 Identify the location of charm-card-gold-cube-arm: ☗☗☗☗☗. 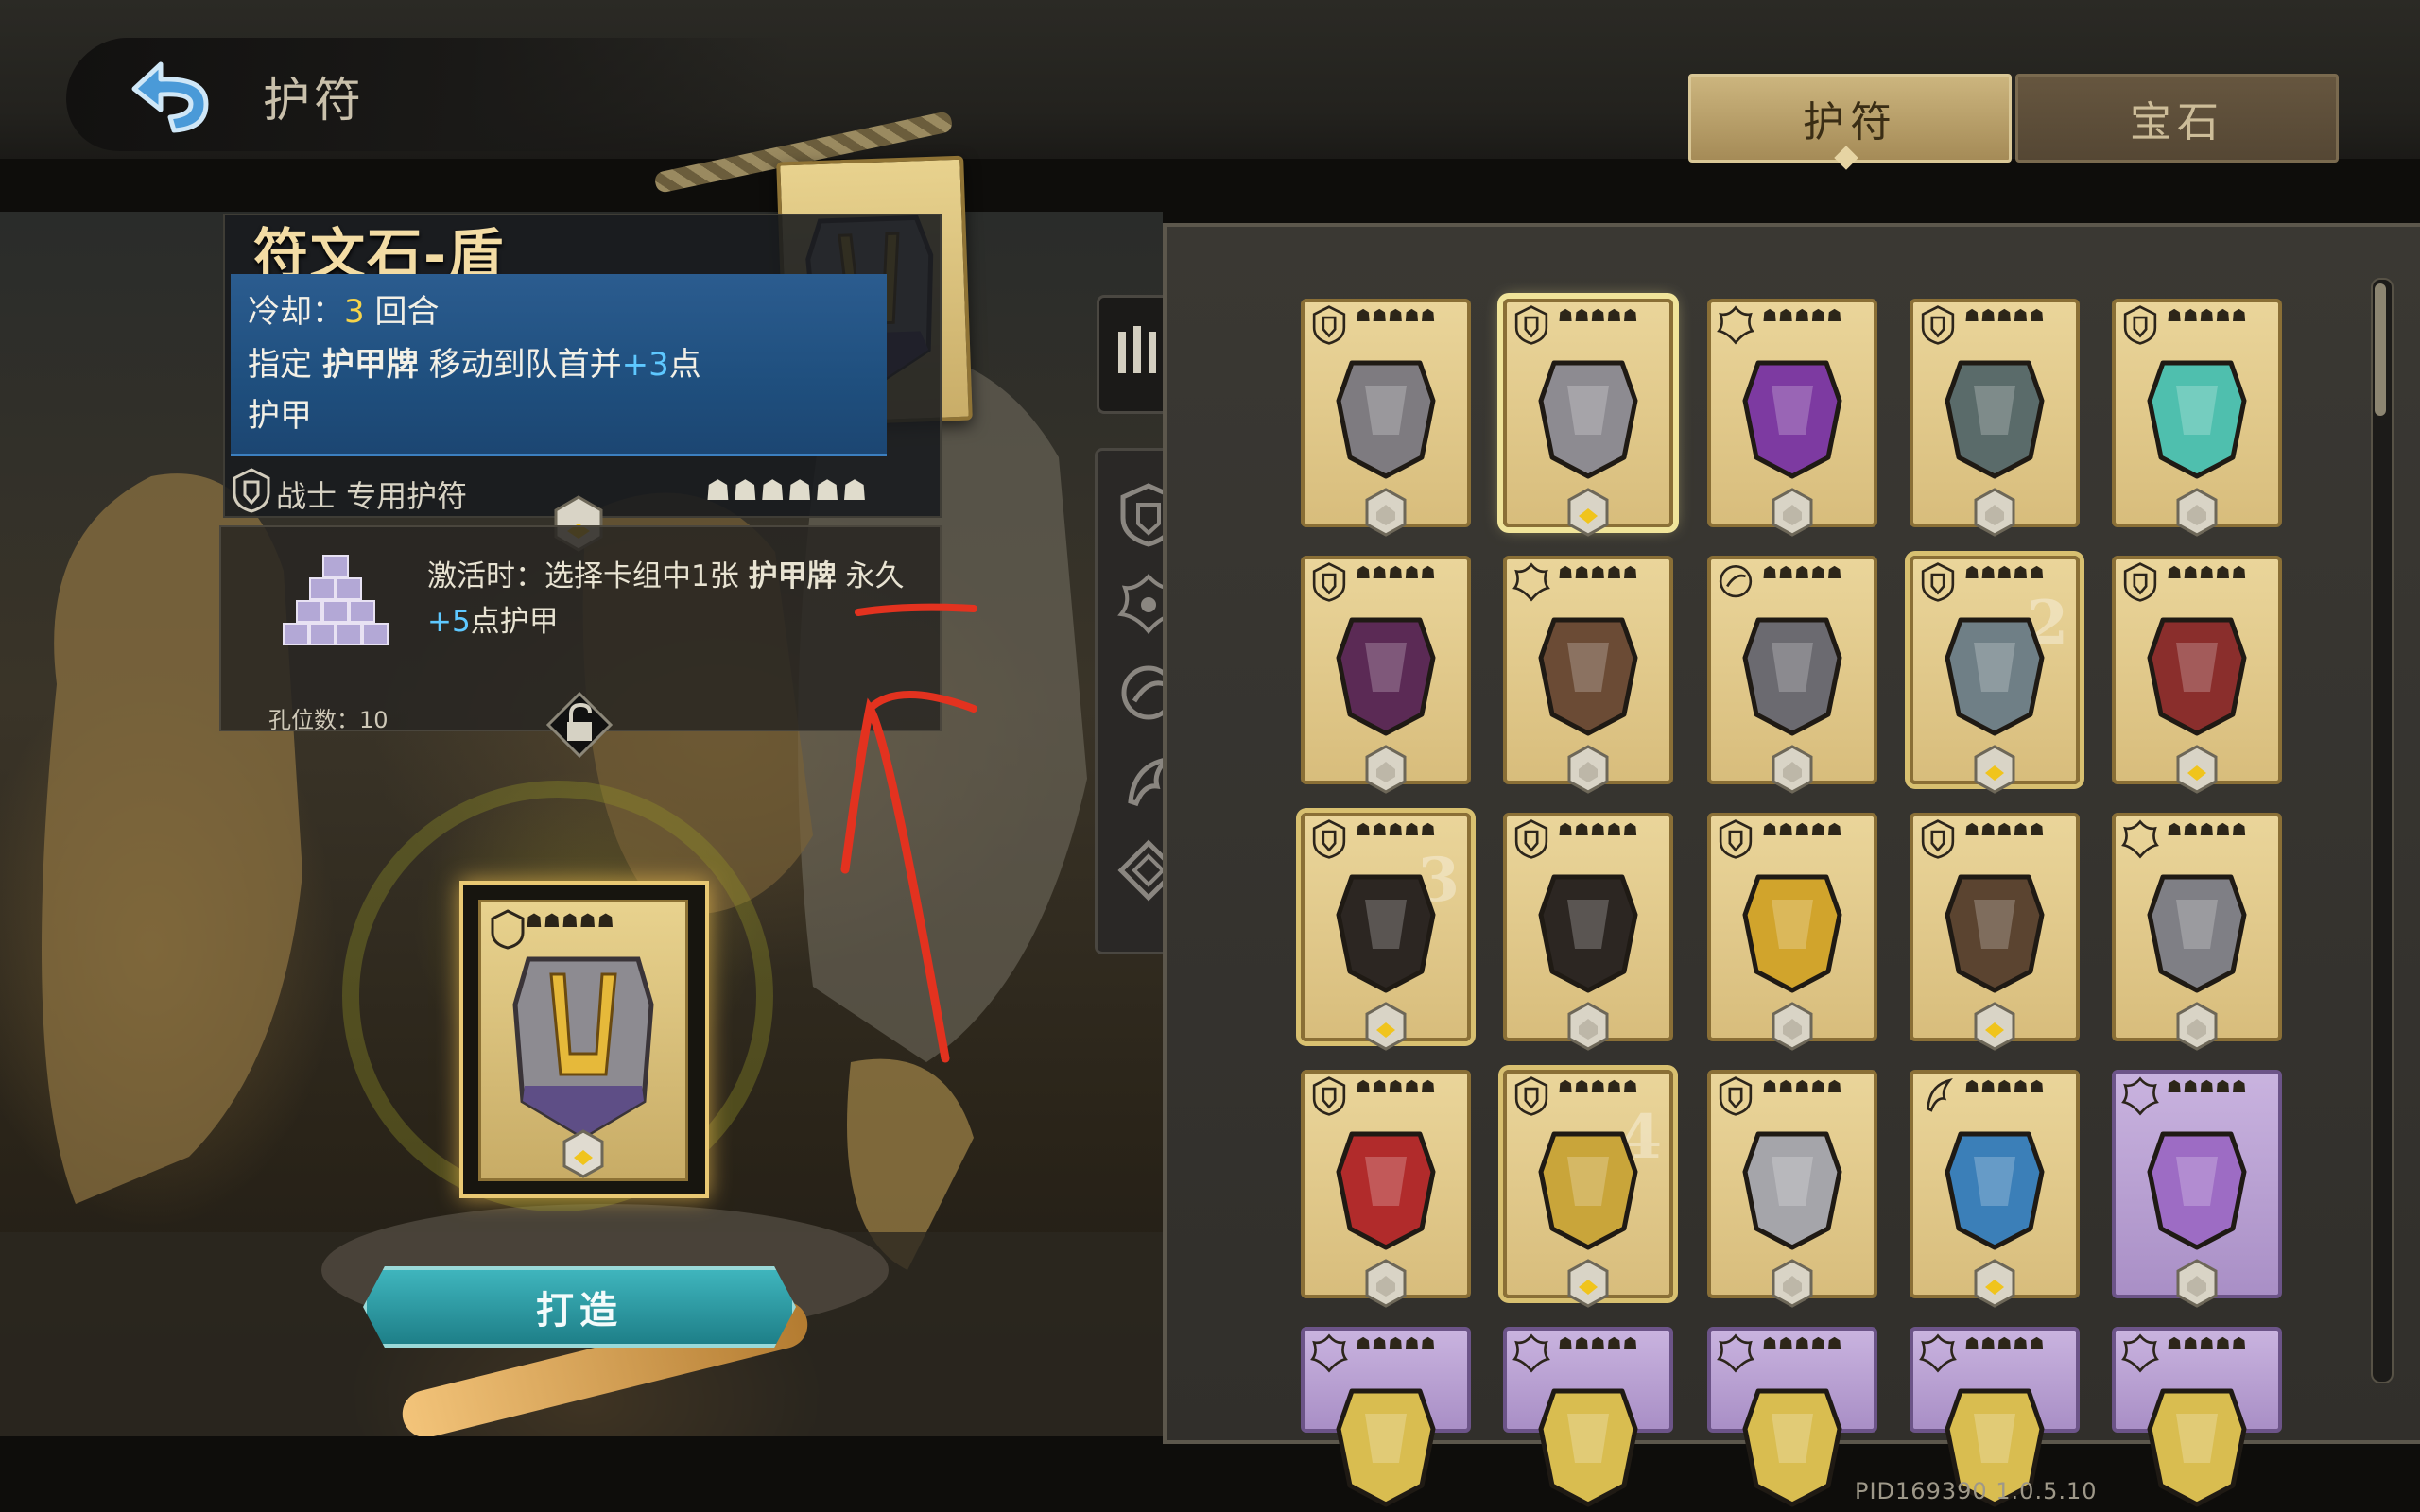
(1792, 932).